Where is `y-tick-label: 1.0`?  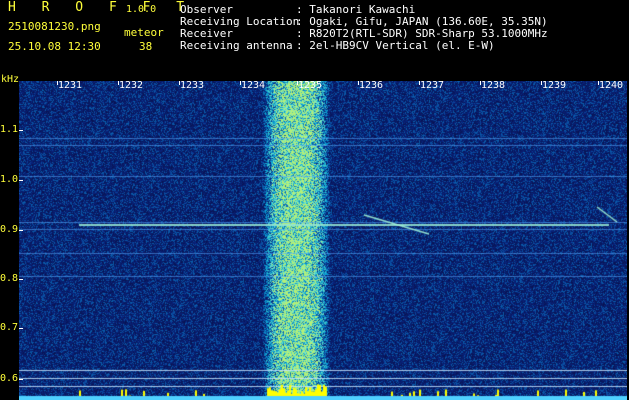
y-tick-label: 1.0 is located at coordinates (9, 179).